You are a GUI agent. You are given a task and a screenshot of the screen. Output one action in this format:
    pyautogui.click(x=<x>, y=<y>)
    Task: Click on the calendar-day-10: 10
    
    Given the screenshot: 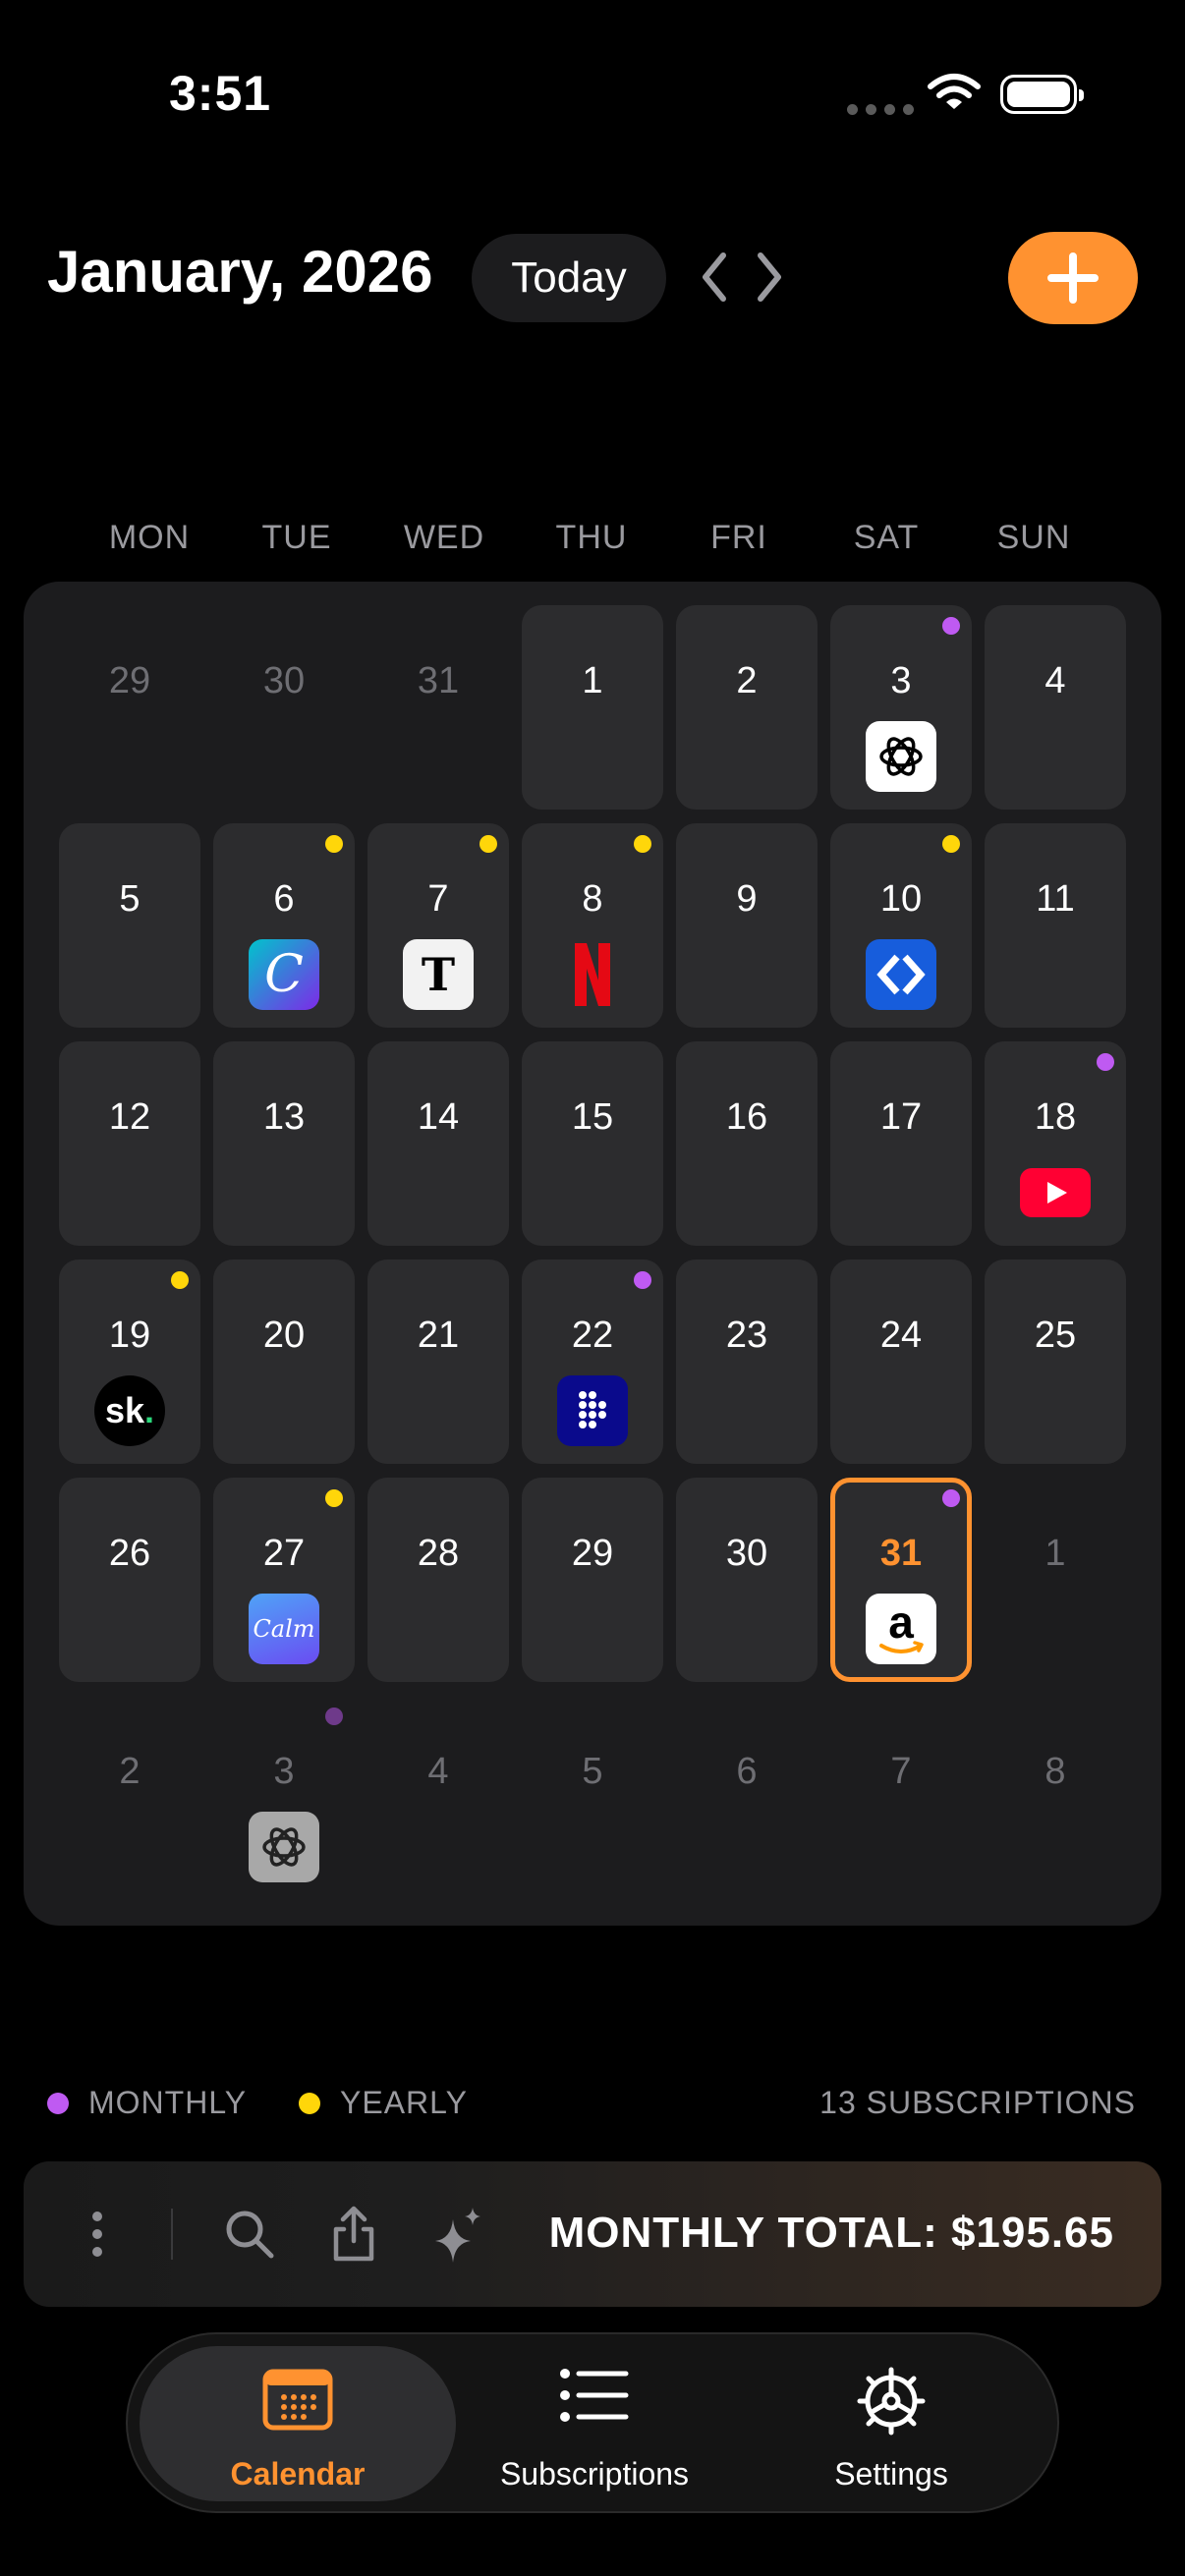 What is the action you would take?
    pyautogui.click(x=901, y=925)
    